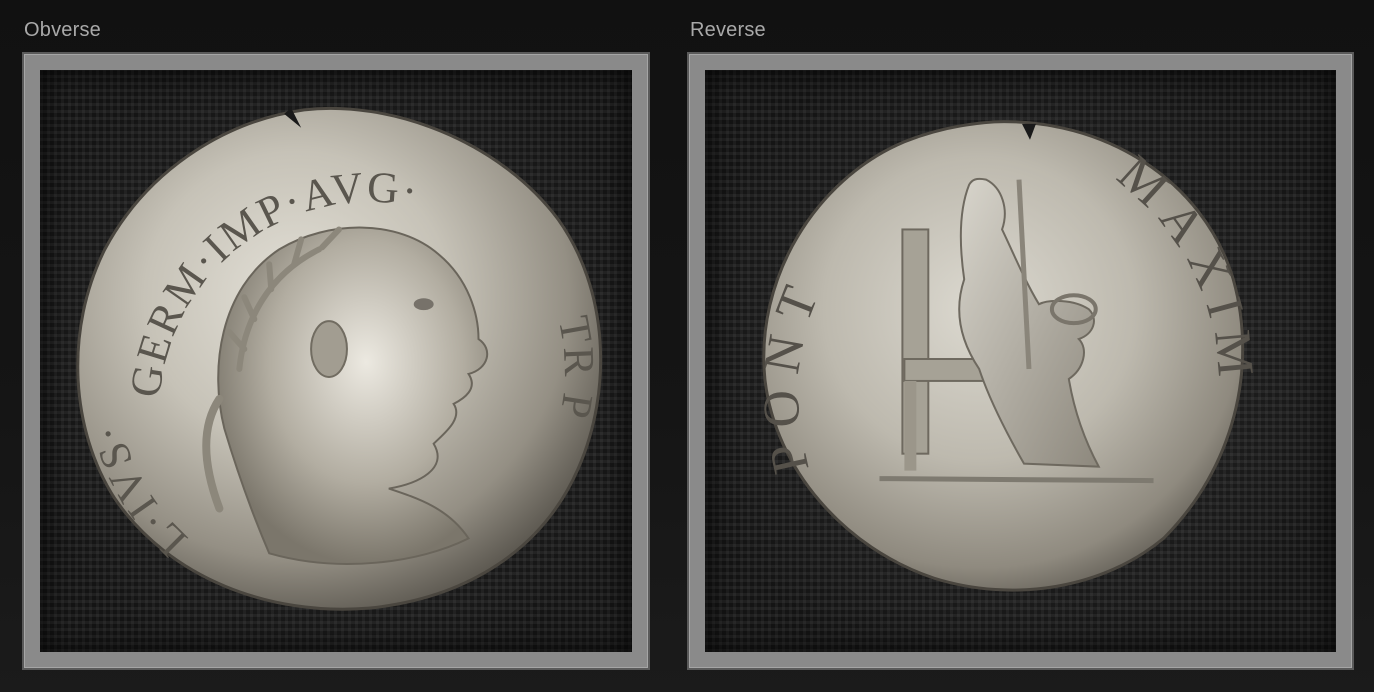  I want to click on obverse-legend-right: TR P, so click(575, 367).